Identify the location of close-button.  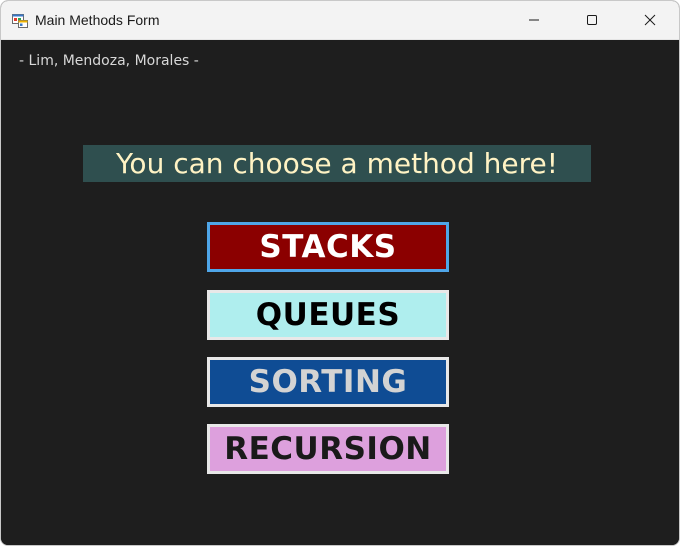
(650, 20).